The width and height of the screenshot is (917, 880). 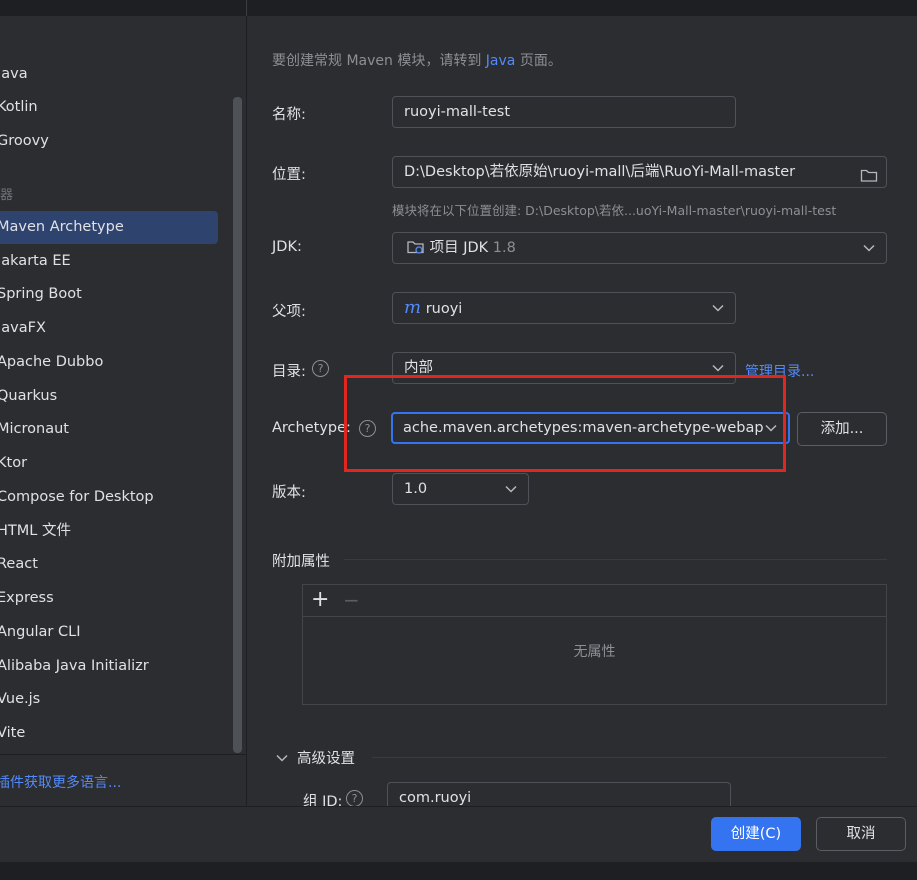 What do you see at coordinates (320, 368) in the screenshot?
I see `catalog-help-icon: ?` at bounding box center [320, 368].